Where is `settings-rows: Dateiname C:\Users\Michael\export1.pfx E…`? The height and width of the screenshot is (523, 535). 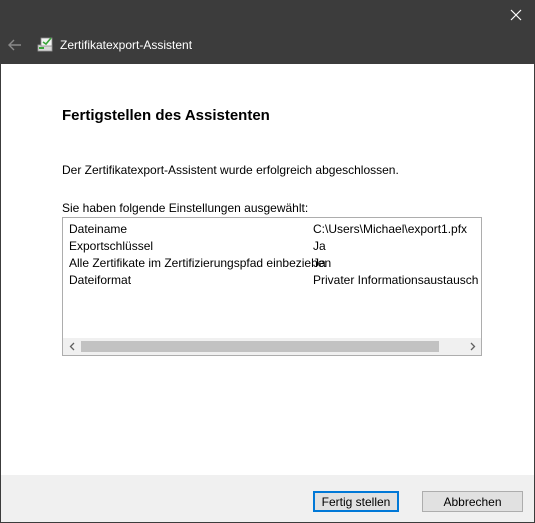 settings-rows: Dateiname C:\Users\Michael\export1.pfx E… is located at coordinates (272, 255).